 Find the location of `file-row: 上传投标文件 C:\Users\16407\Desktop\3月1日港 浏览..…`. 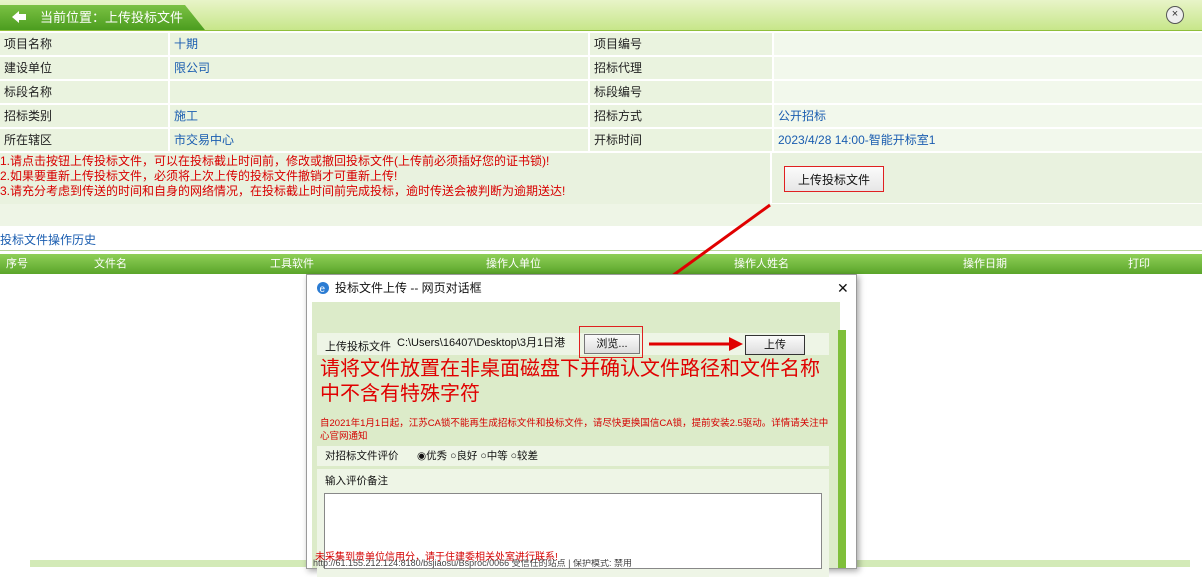

file-row: 上传投标文件 C:\Users\16407\Desktop\3月1日港 浏览..… is located at coordinates (573, 342).